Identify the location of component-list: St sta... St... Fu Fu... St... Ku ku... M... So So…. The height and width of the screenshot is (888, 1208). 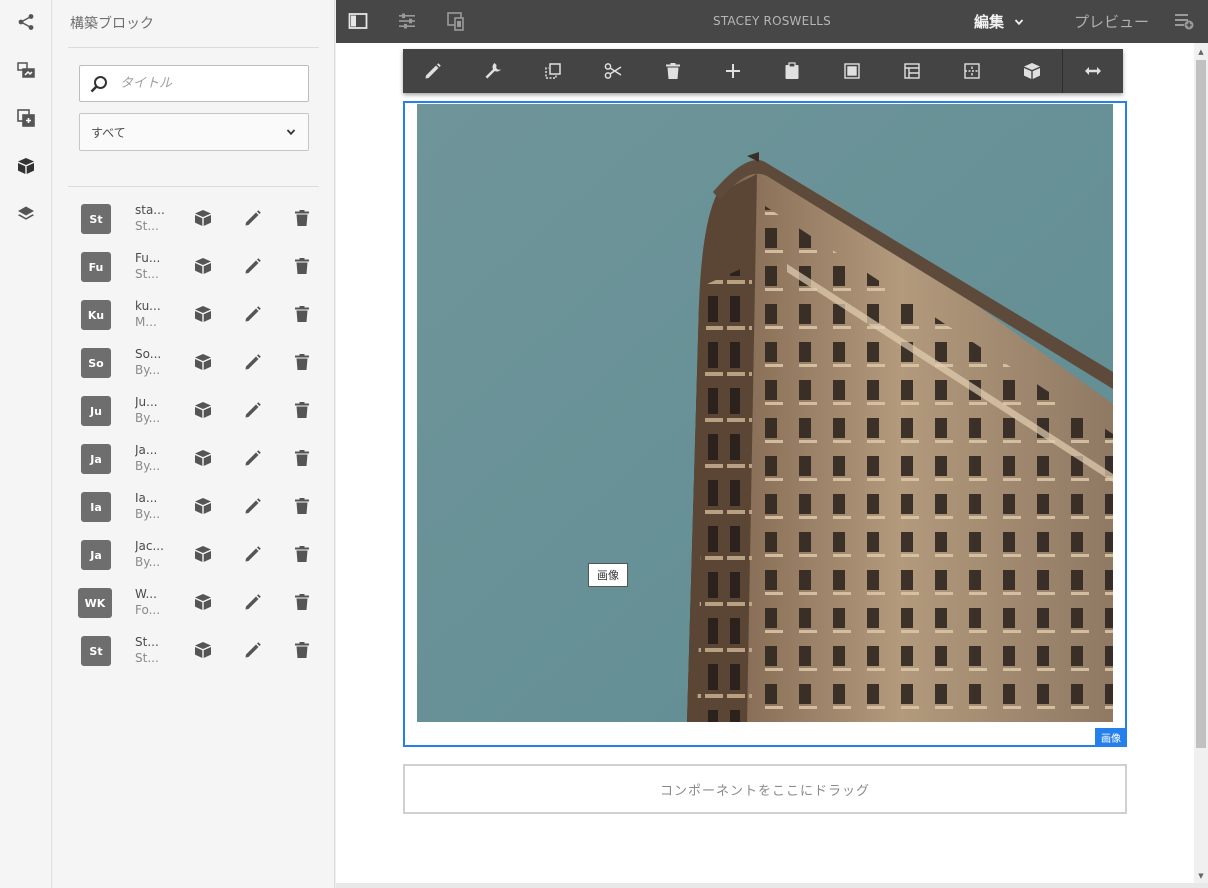
(194, 434).